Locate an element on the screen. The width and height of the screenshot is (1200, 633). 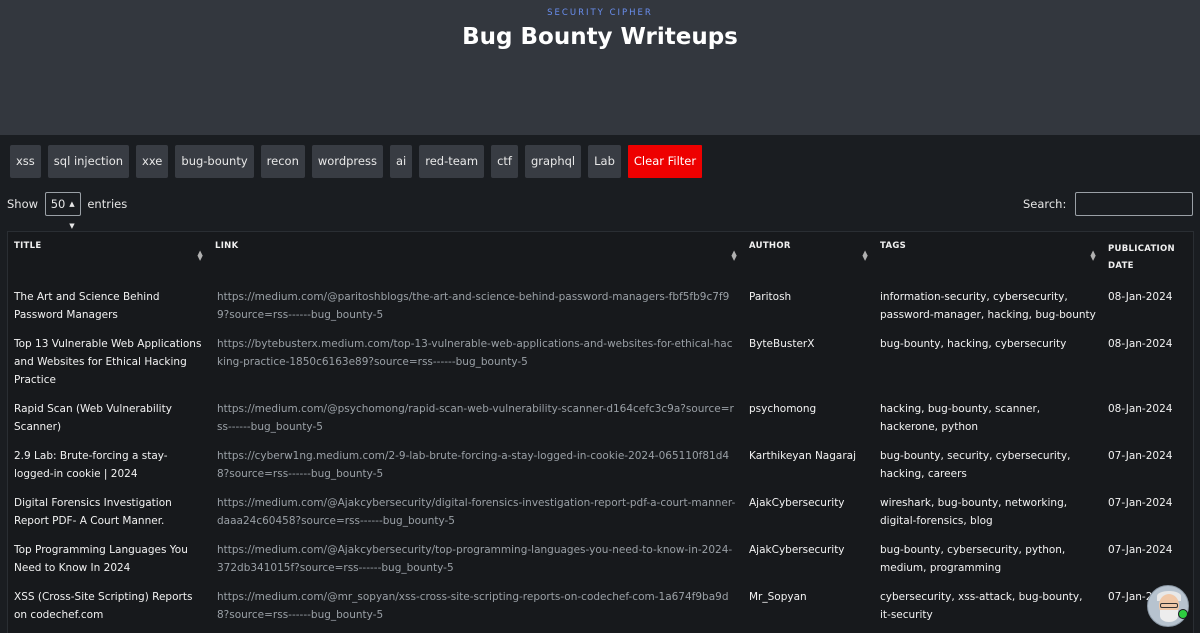
filter-tag-sql-injection: sql injection is located at coordinates (88, 161).